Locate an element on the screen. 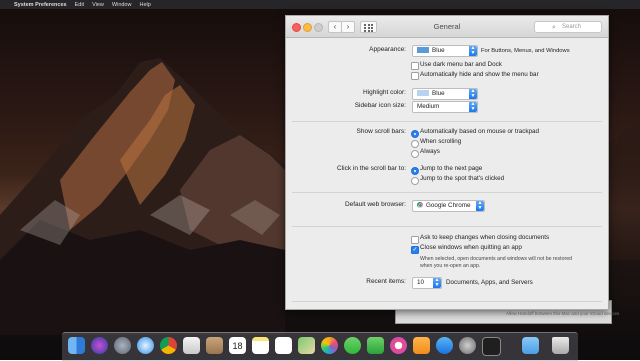 The height and width of the screenshot is (361, 640). siri-icon is located at coordinates (99, 345).